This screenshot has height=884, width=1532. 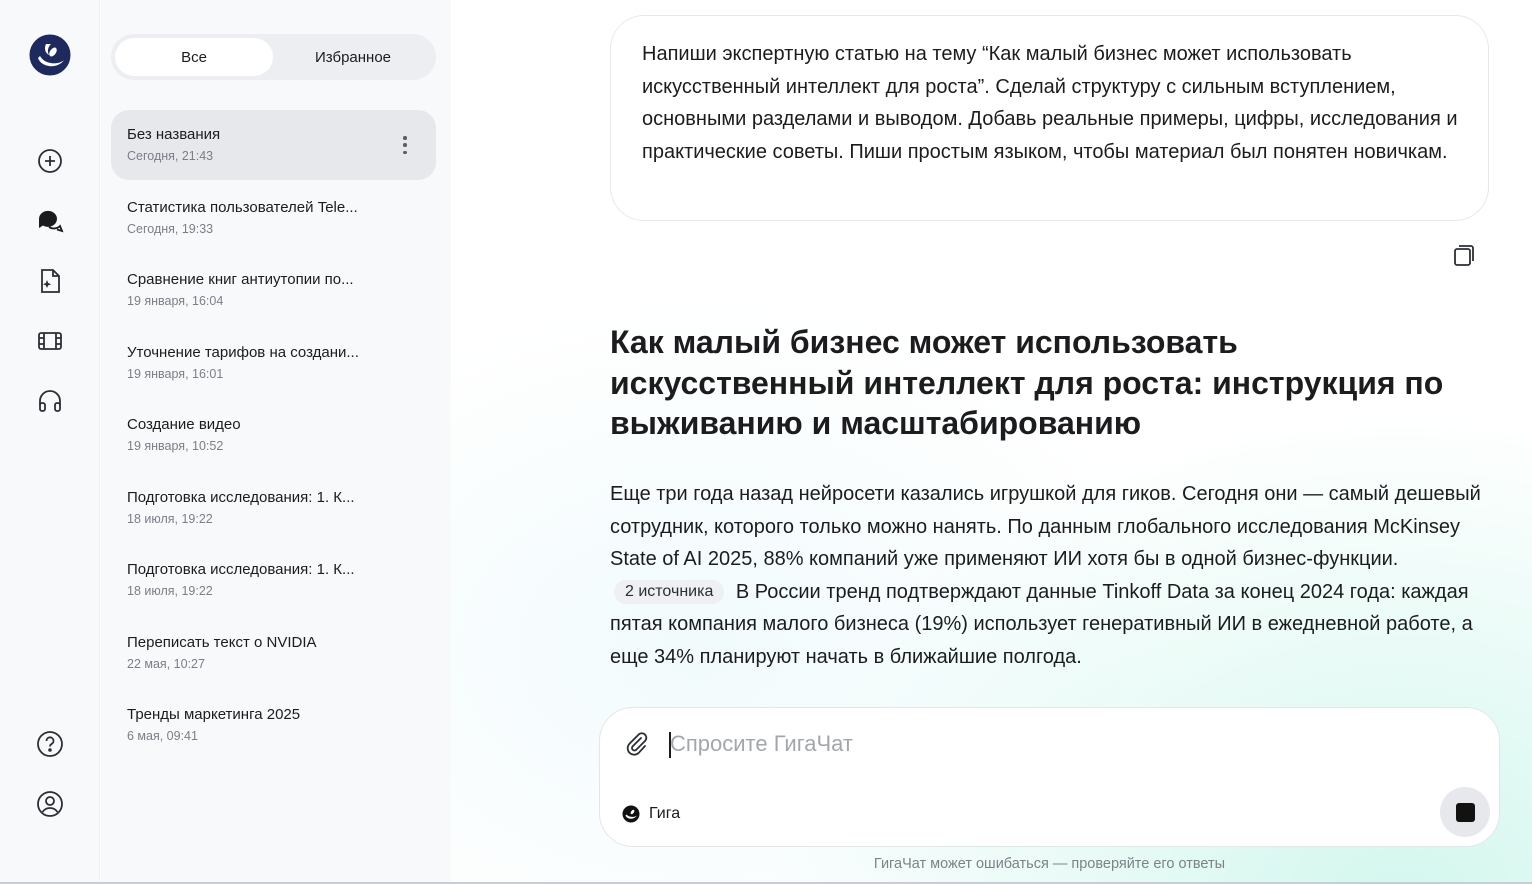 I want to click on attach-icon, so click(x=636, y=743).